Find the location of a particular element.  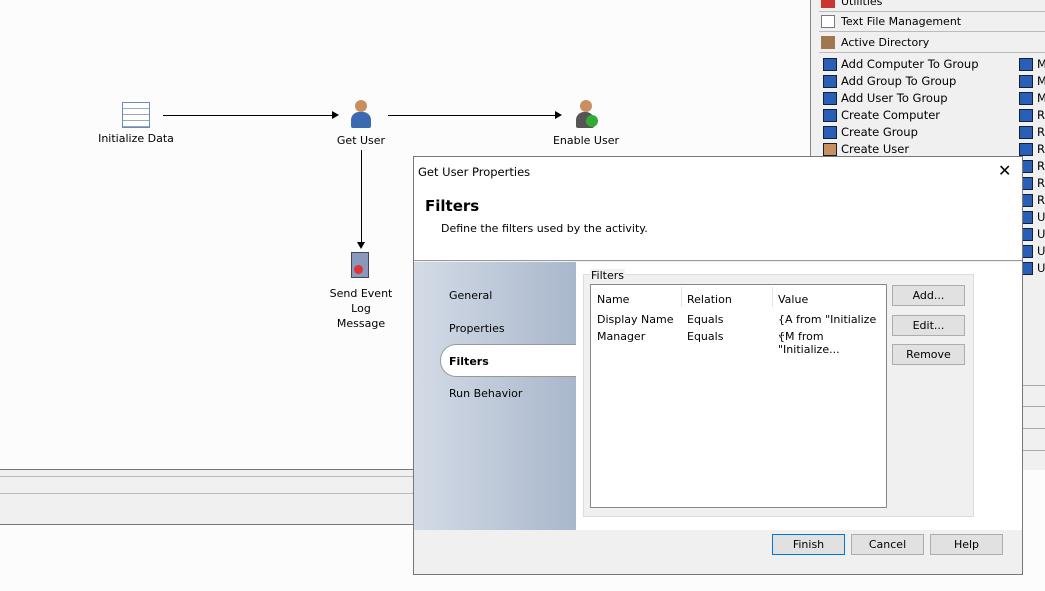

node-send-event-log: Send Event Log Message is located at coordinates (361, 290).